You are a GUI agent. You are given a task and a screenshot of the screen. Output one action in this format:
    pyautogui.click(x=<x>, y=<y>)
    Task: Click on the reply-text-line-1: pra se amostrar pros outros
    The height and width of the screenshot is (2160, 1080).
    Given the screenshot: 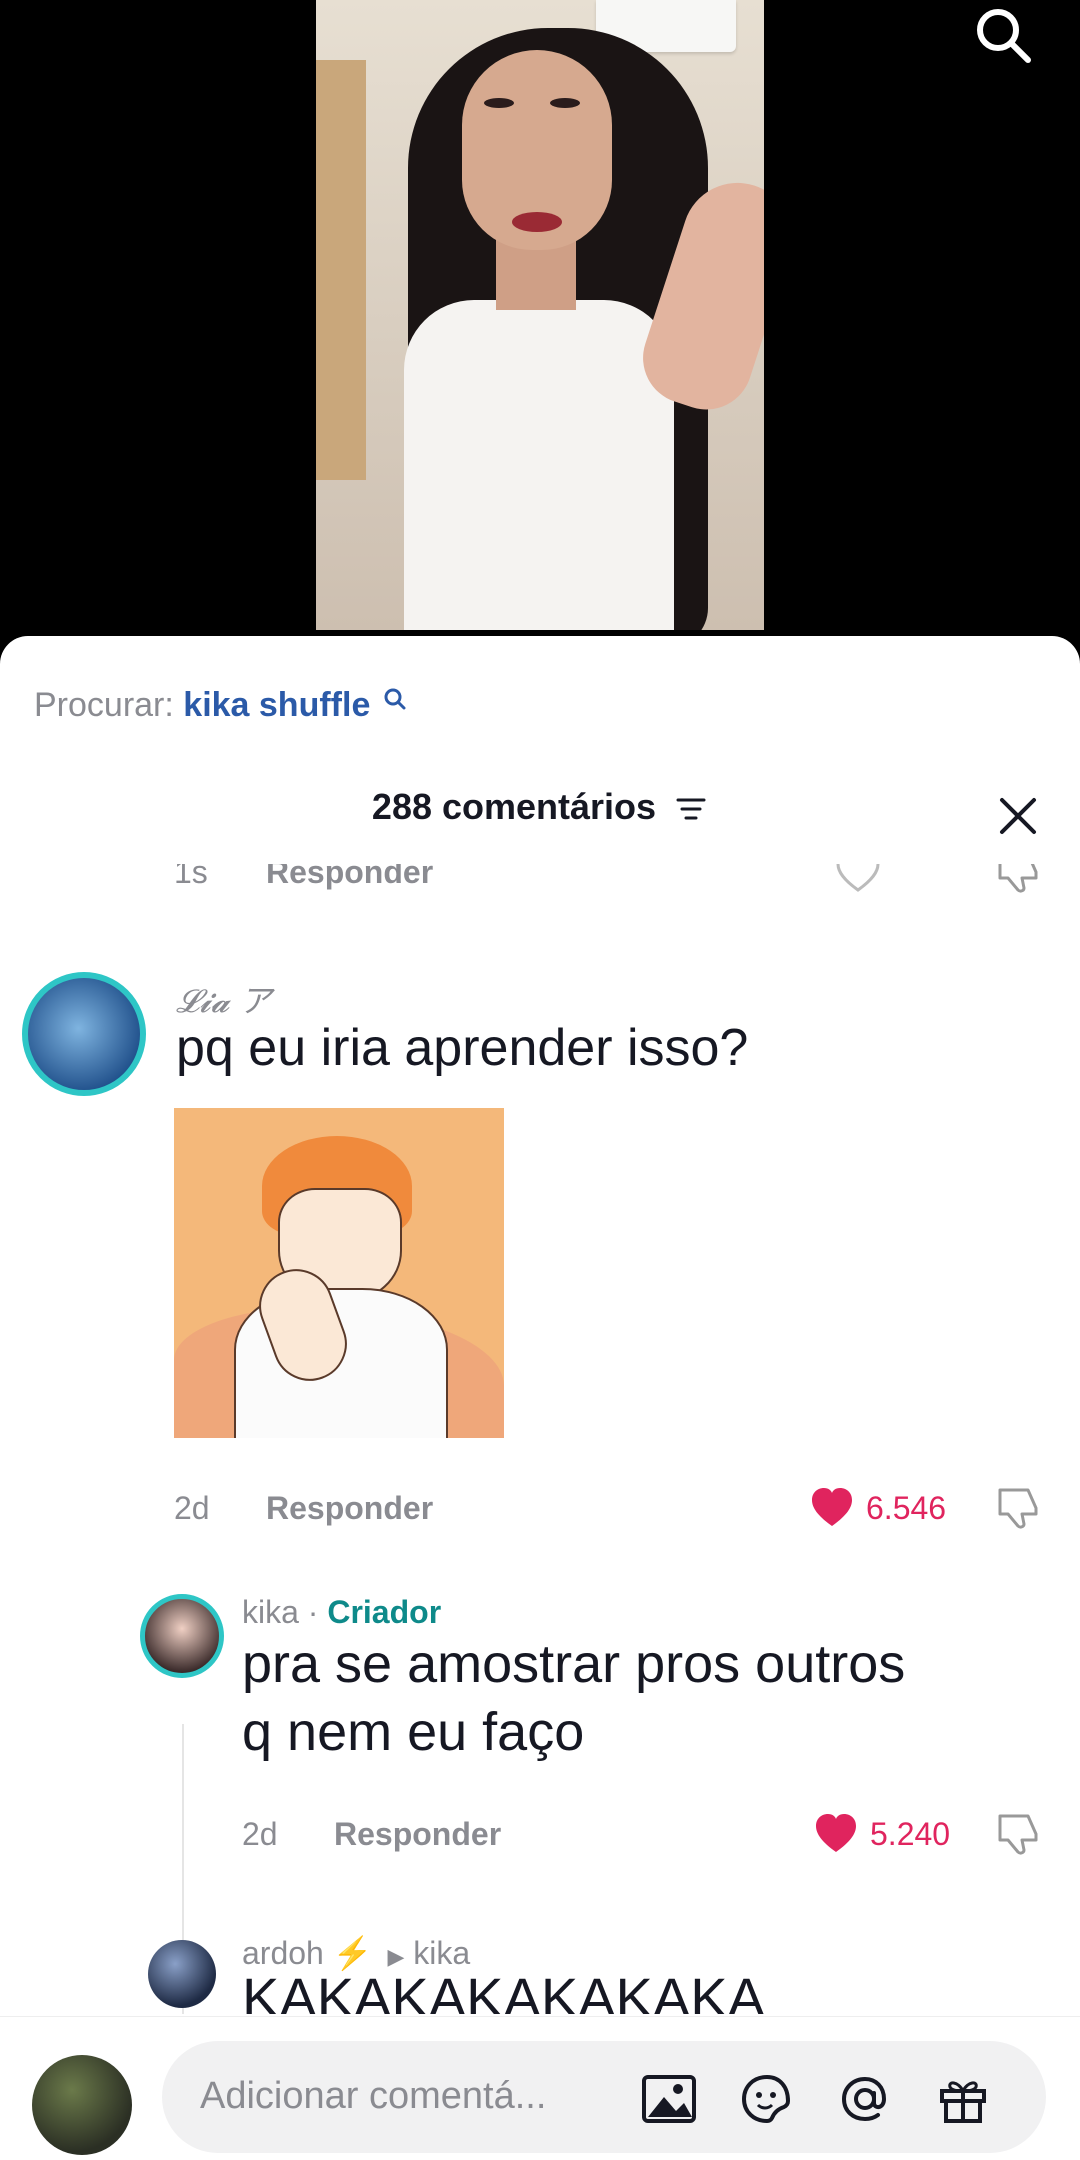 What is the action you would take?
    pyautogui.click(x=574, y=1664)
    